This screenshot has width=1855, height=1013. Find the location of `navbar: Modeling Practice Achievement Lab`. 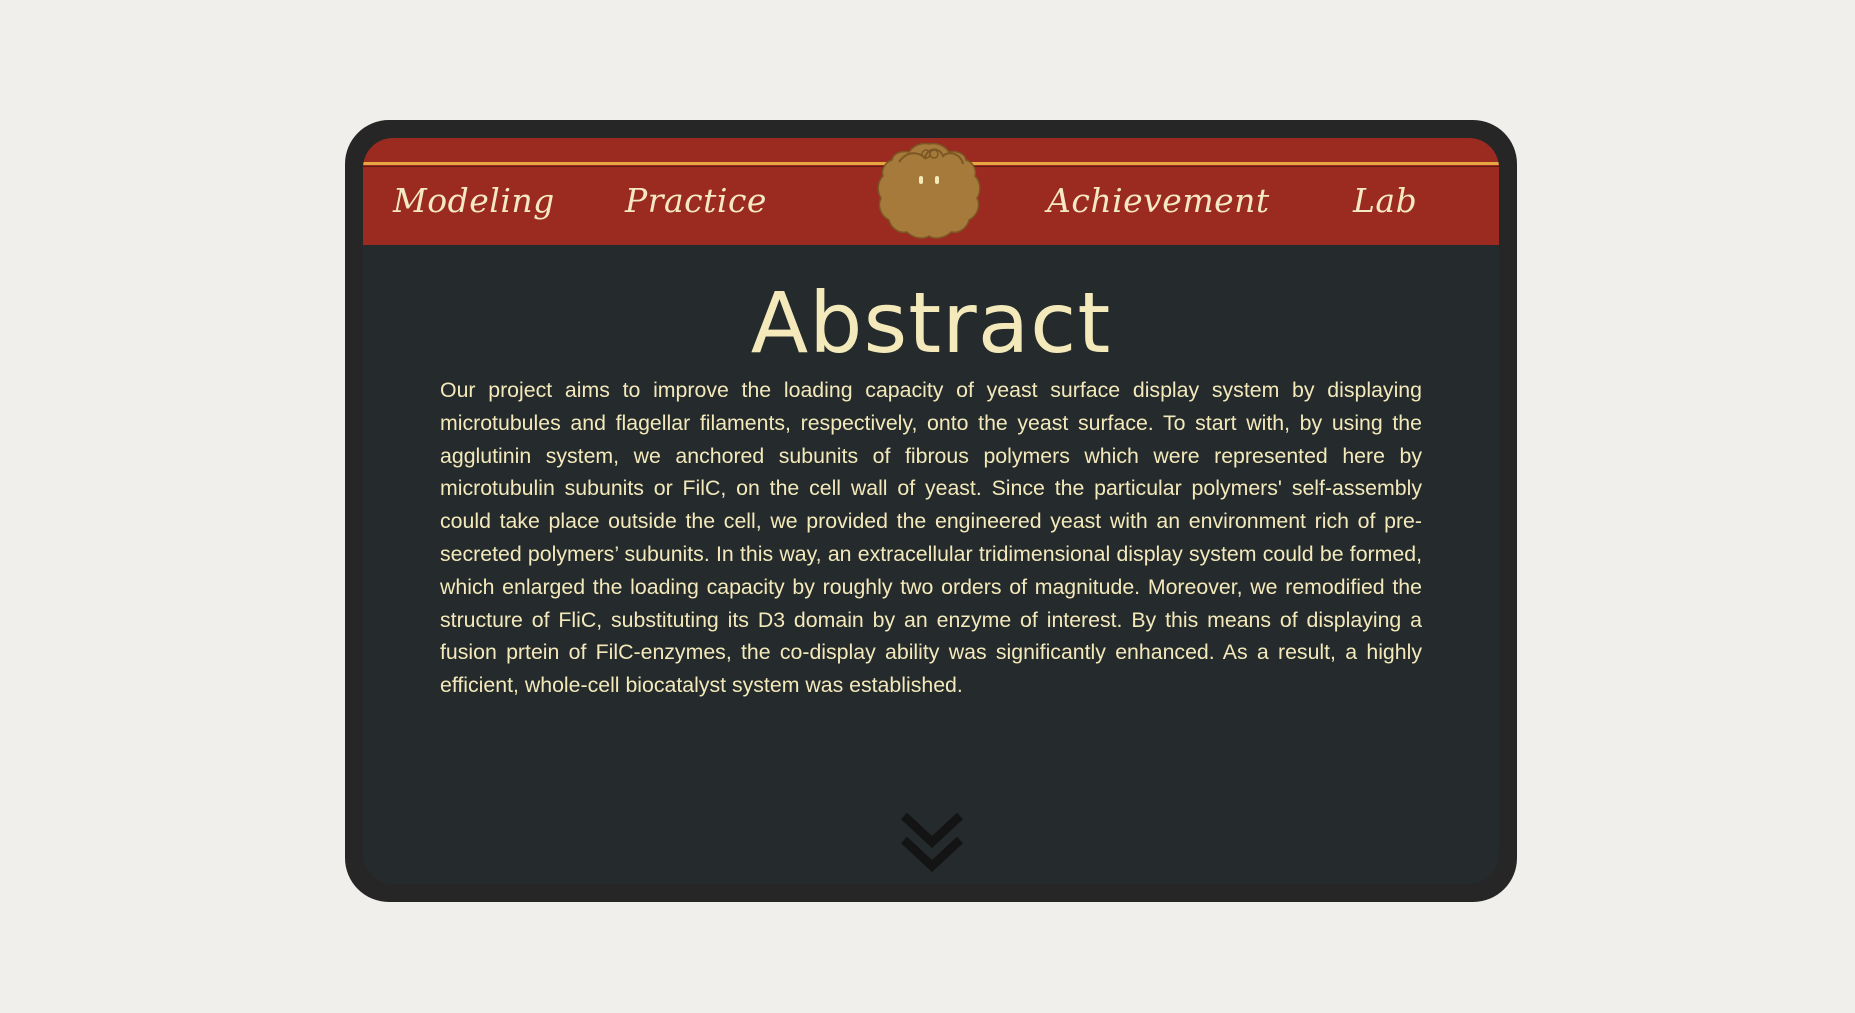

navbar: Modeling Practice Achievement Lab is located at coordinates (931, 191).